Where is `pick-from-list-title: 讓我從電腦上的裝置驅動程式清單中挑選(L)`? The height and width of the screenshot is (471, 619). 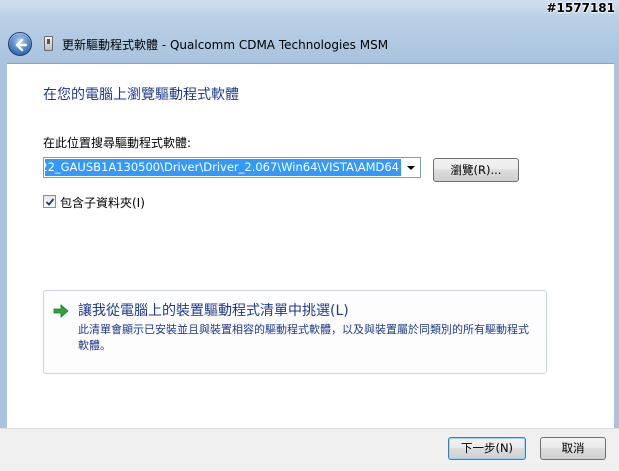 pick-from-list-title: 讓我從電腦上的裝置驅動程式清單中挑選(L) is located at coordinates (213, 310).